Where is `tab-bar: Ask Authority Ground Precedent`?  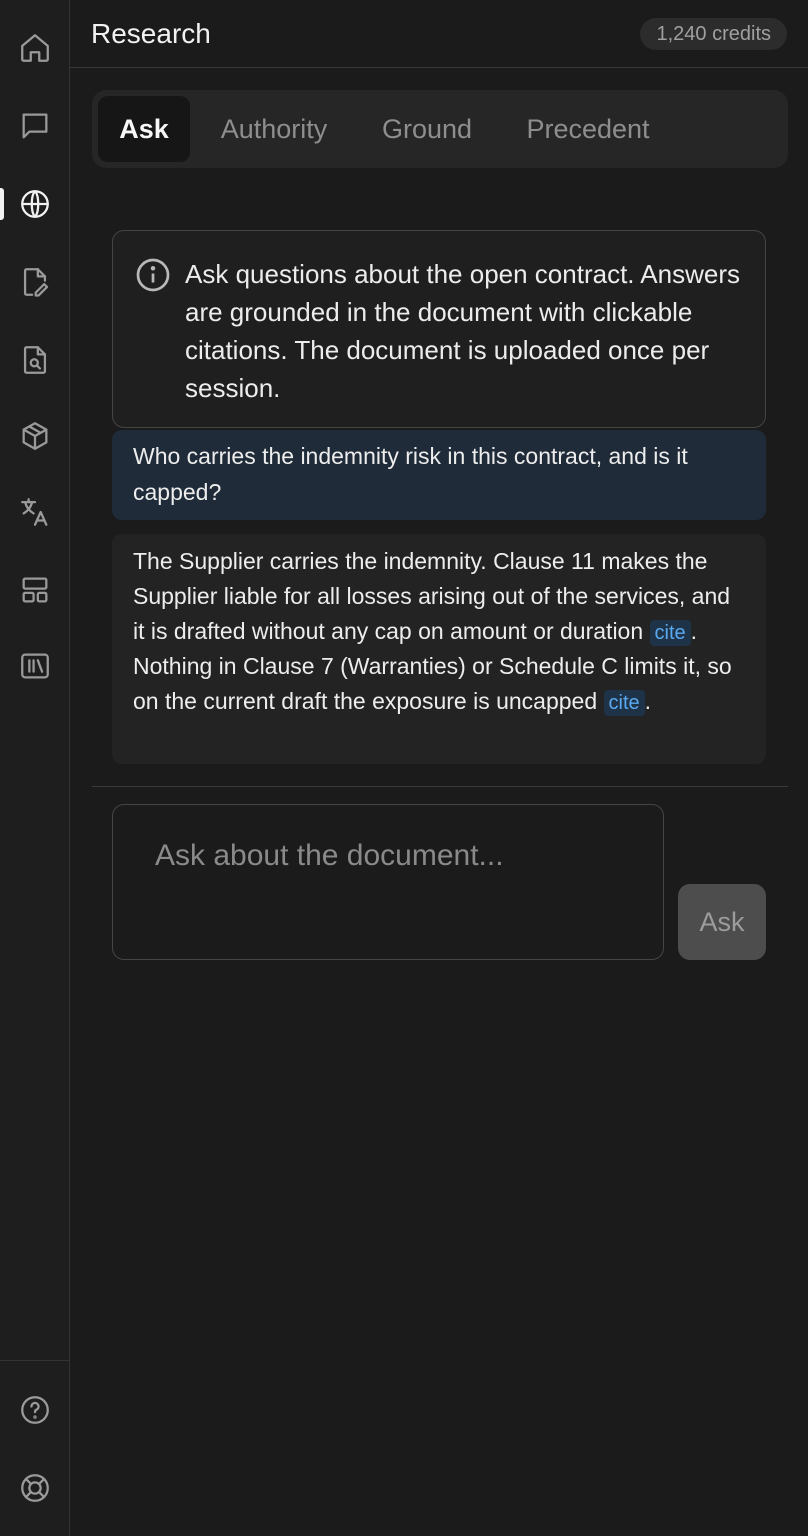 tab-bar: Ask Authority Ground Precedent is located at coordinates (440, 129).